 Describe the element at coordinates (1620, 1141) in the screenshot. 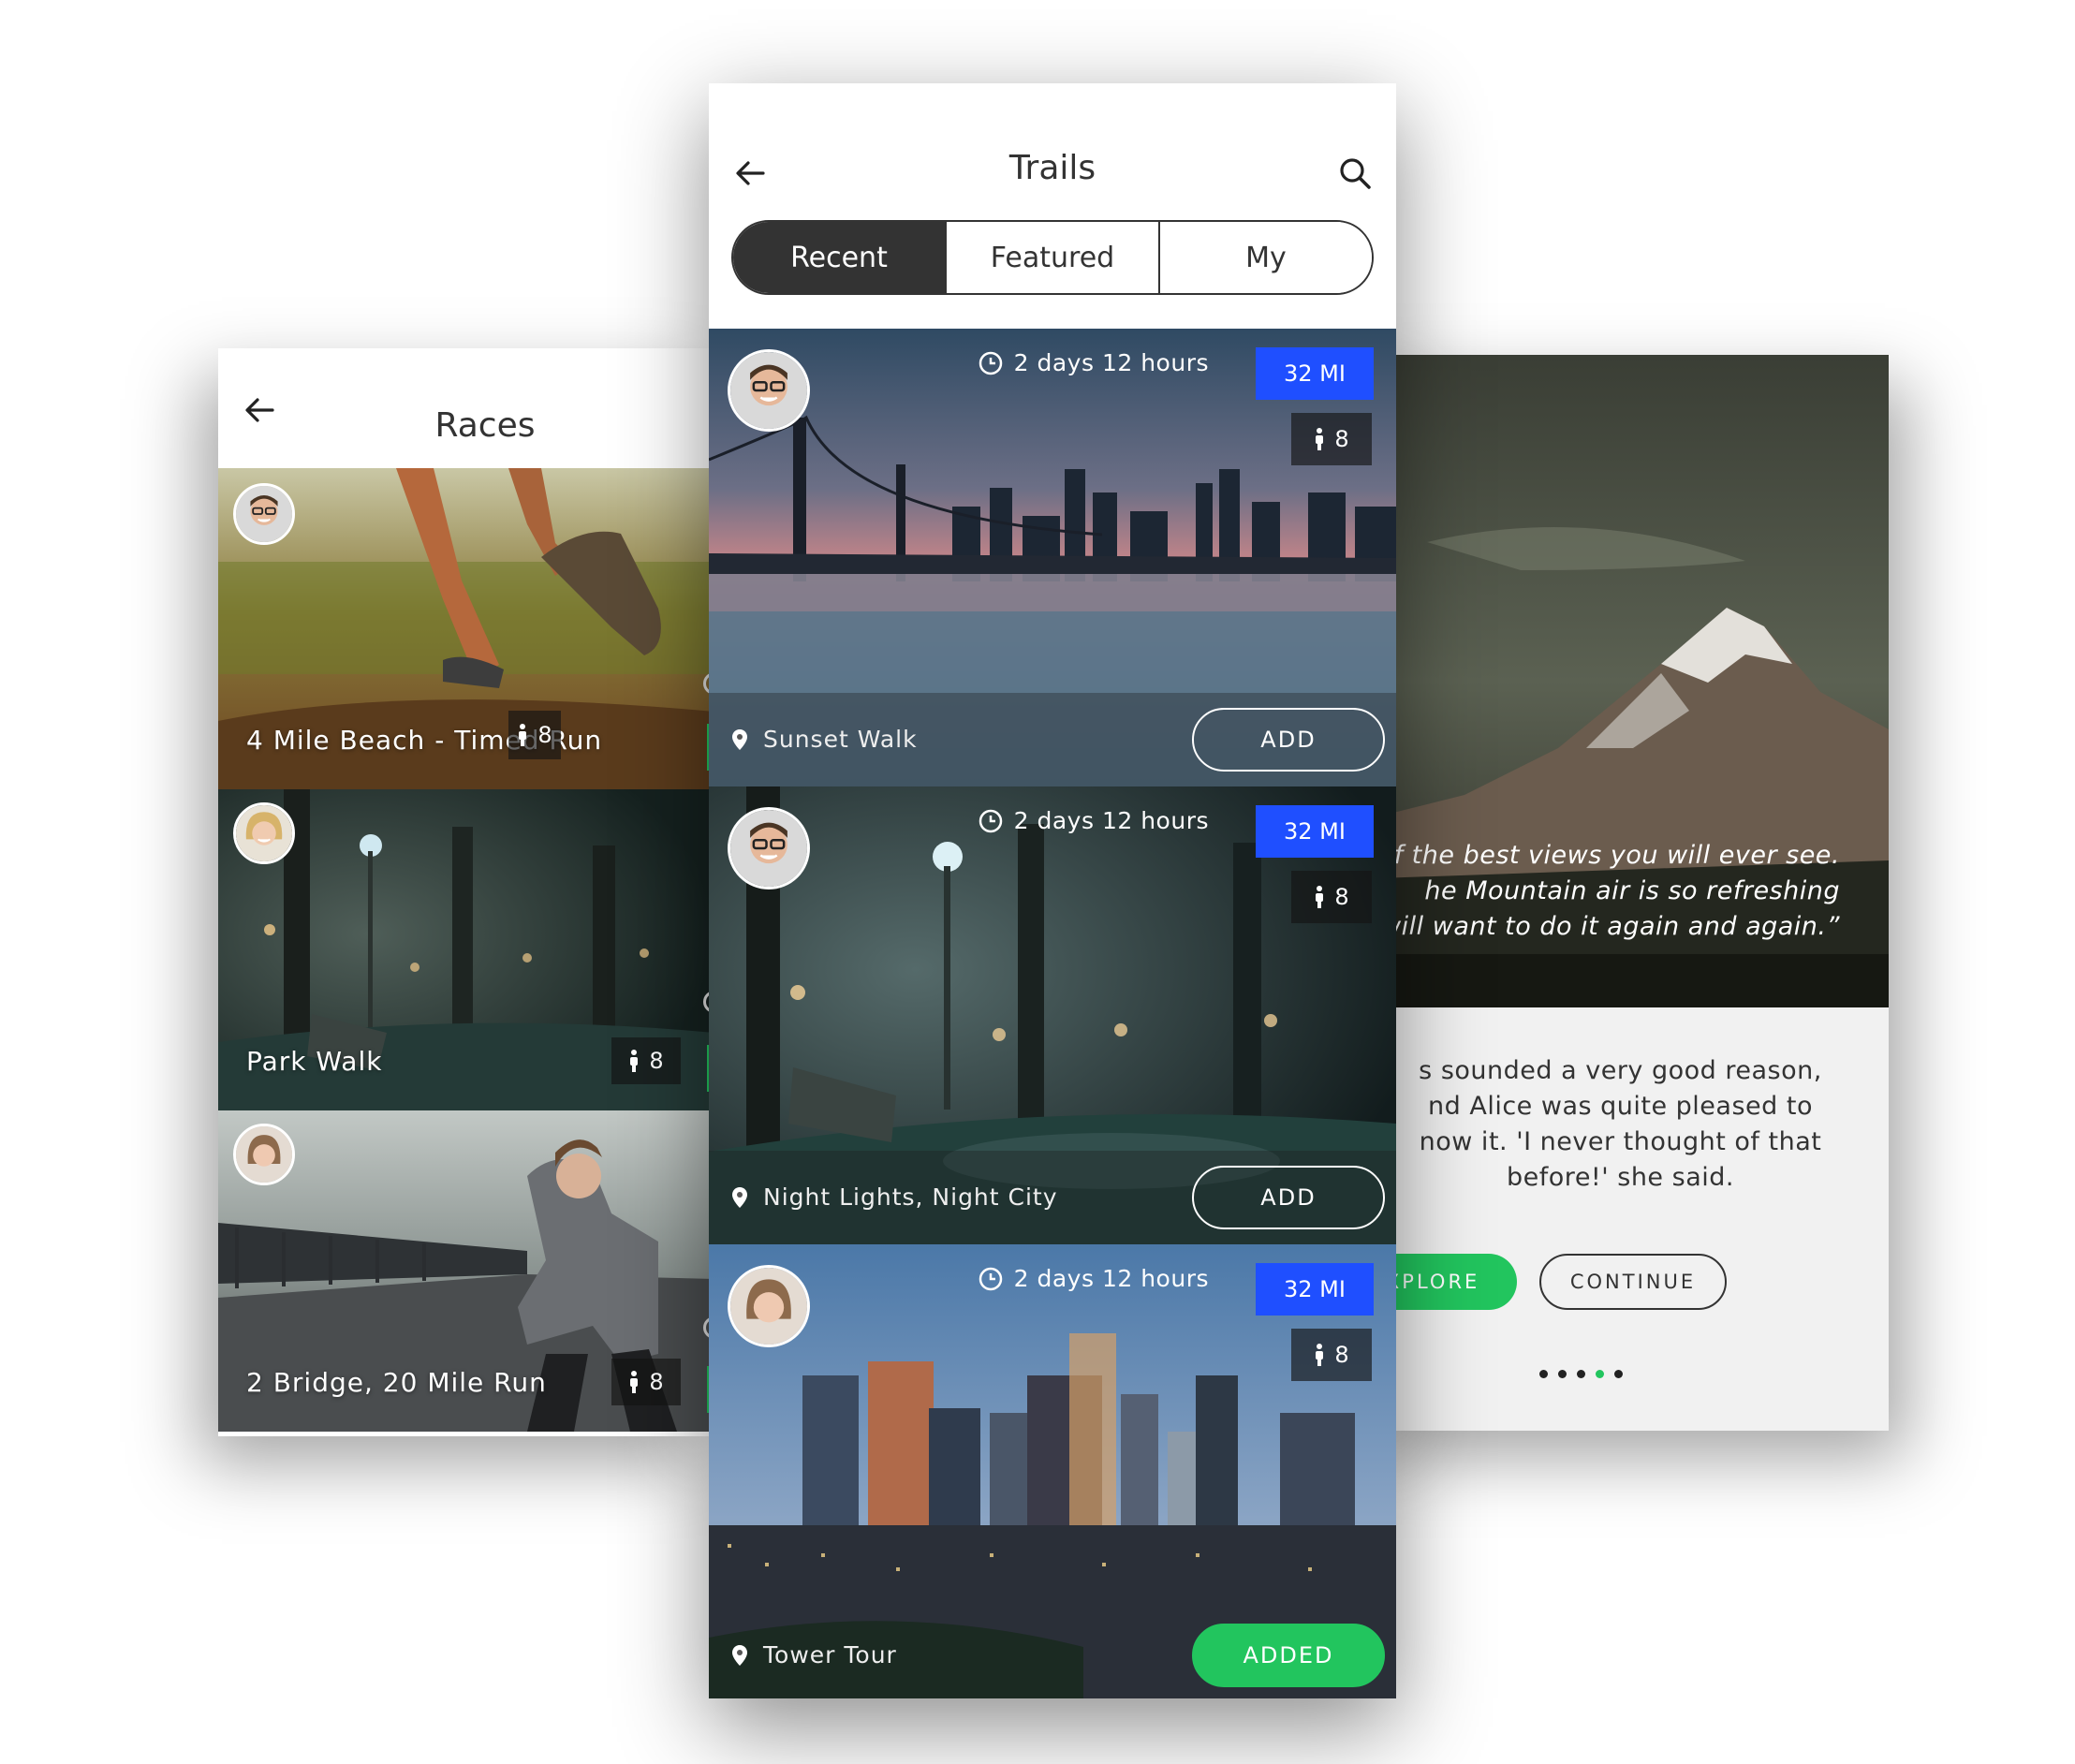

I see `story-line: now it. 'I never thought of that` at that location.